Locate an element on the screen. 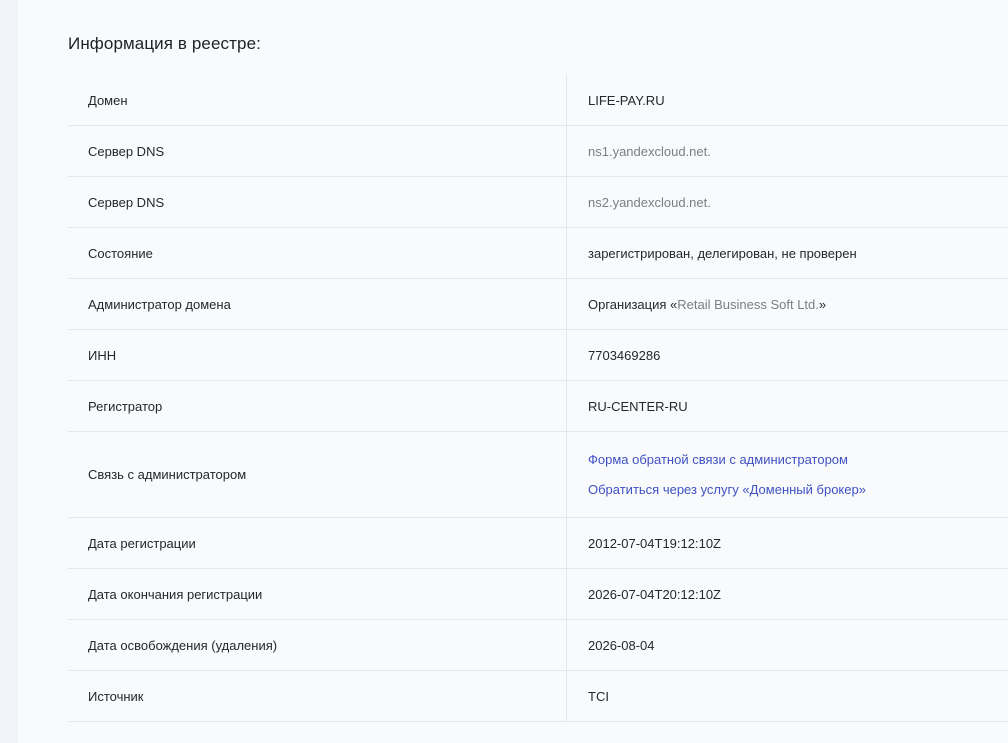 This screenshot has width=1008, height=743. admin-value: Организация «Retail Business Soft Ltd.» is located at coordinates (787, 304).